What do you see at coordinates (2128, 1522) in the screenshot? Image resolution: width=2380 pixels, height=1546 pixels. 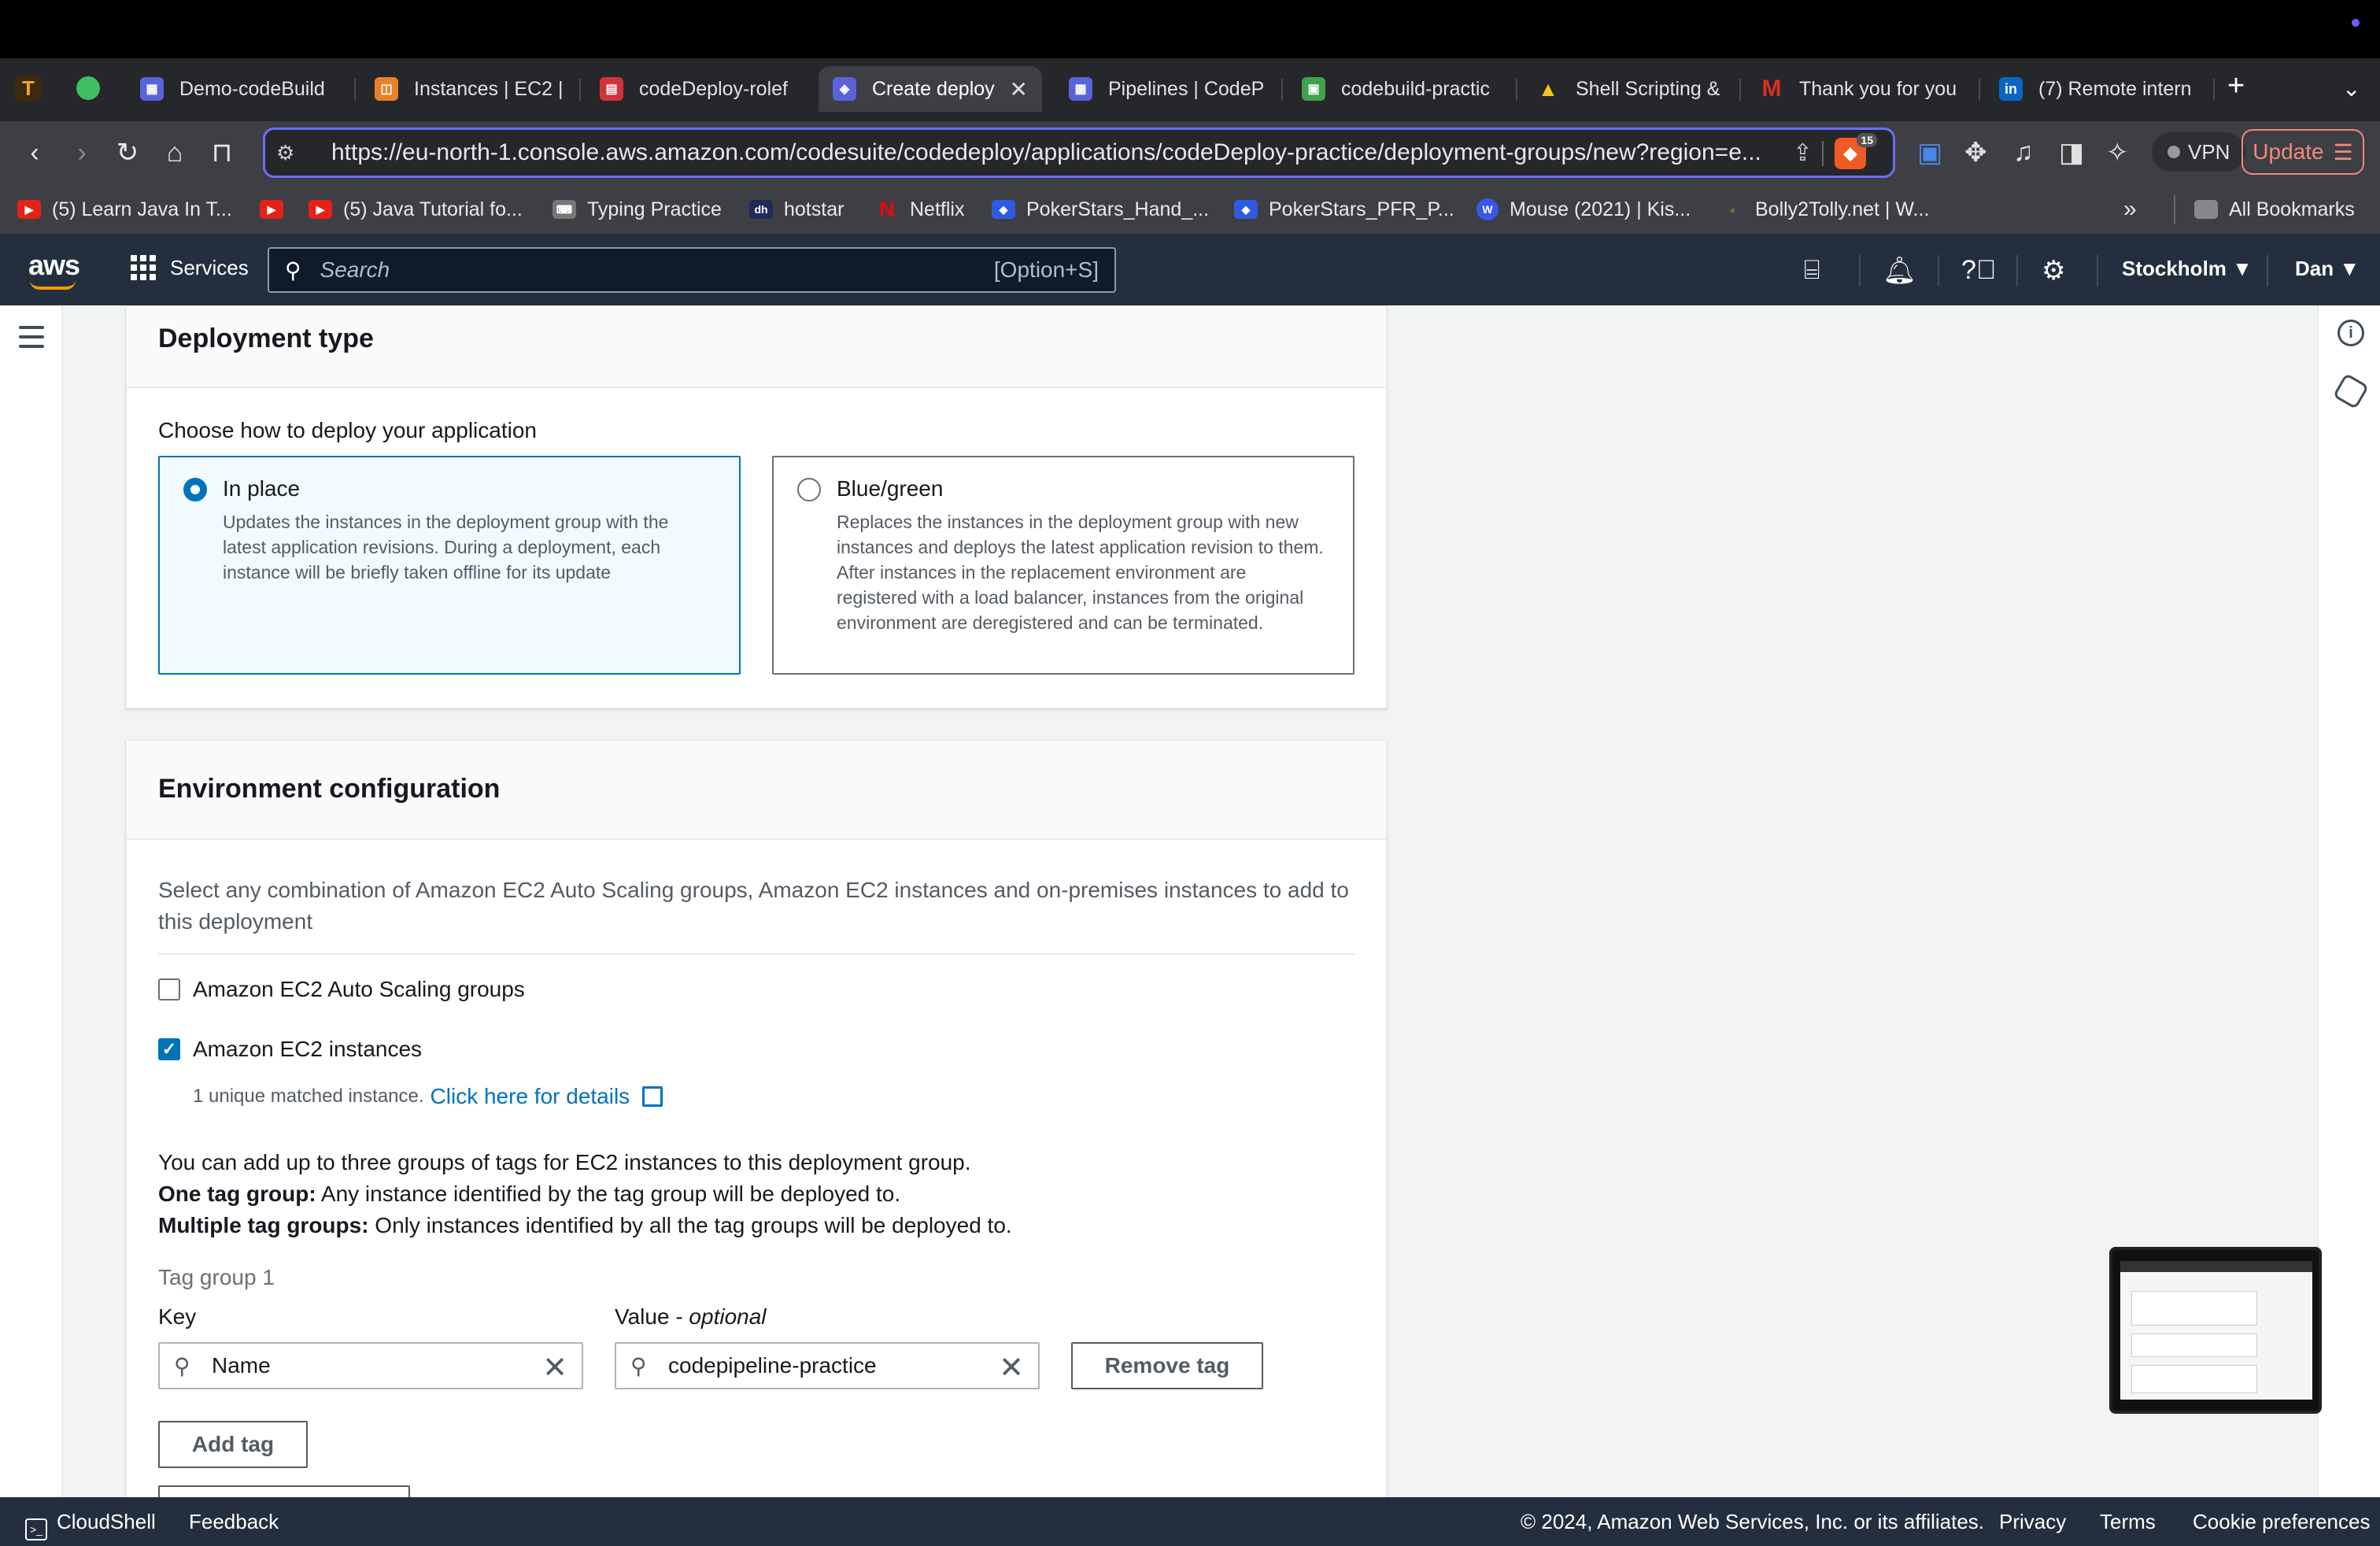 I see `terms-link: Terms` at bounding box center [2128, 1522].